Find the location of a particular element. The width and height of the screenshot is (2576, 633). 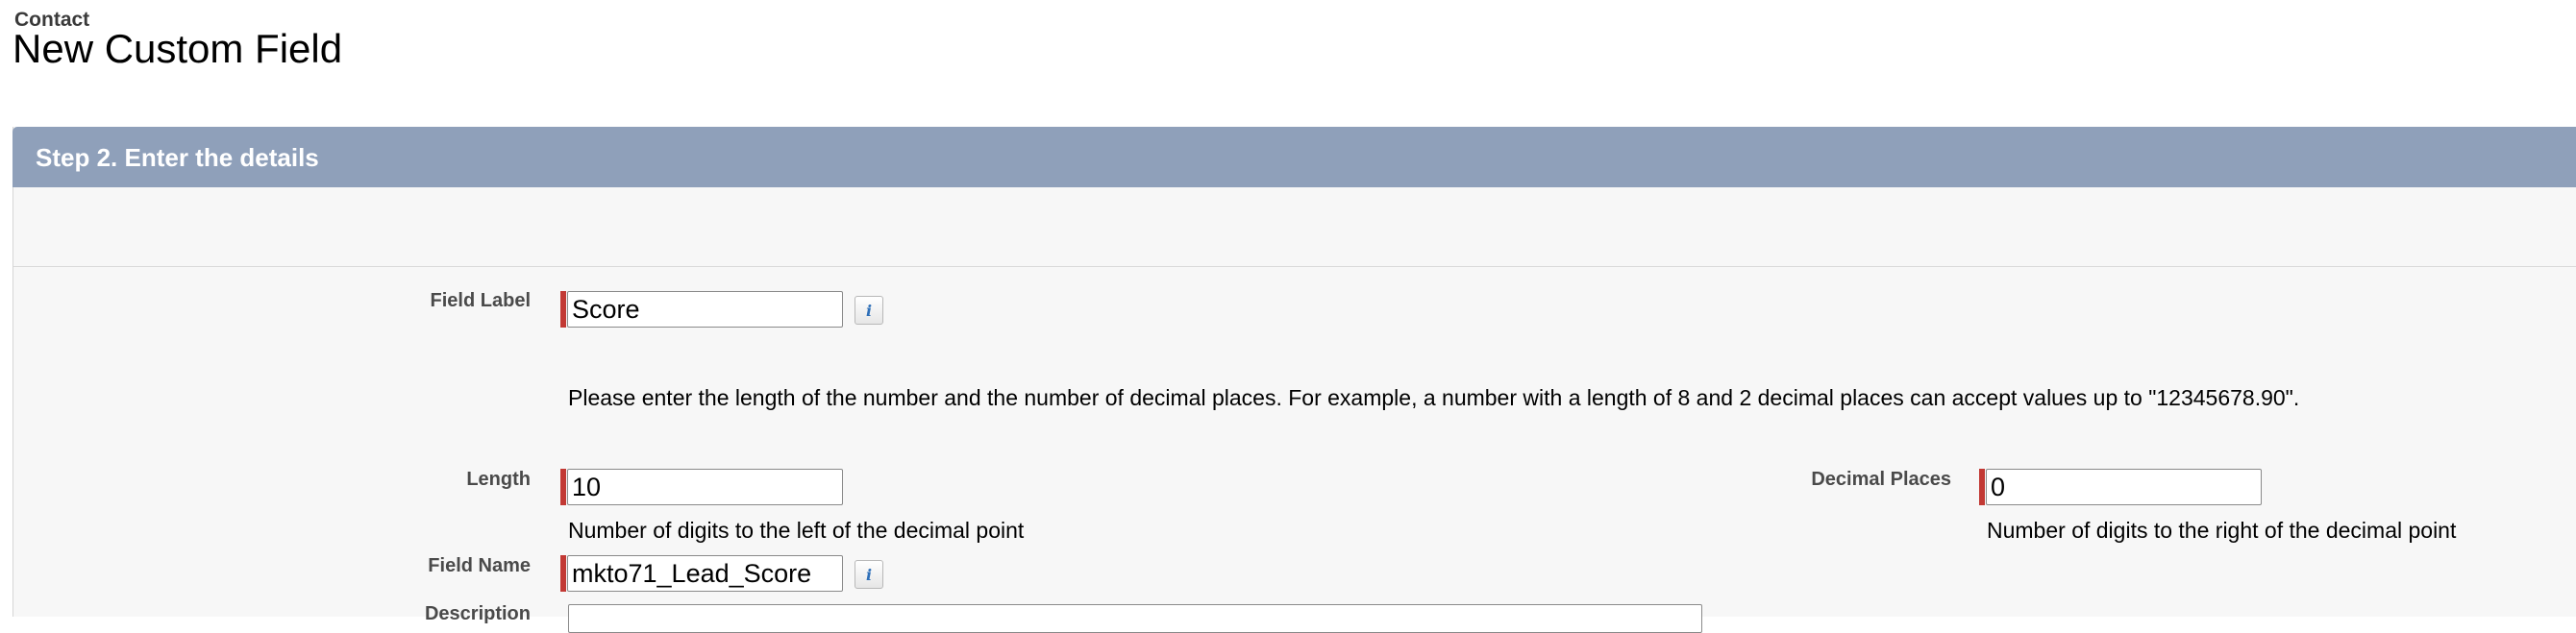

field-label-info-button: i is located at coordinates (869, 311).